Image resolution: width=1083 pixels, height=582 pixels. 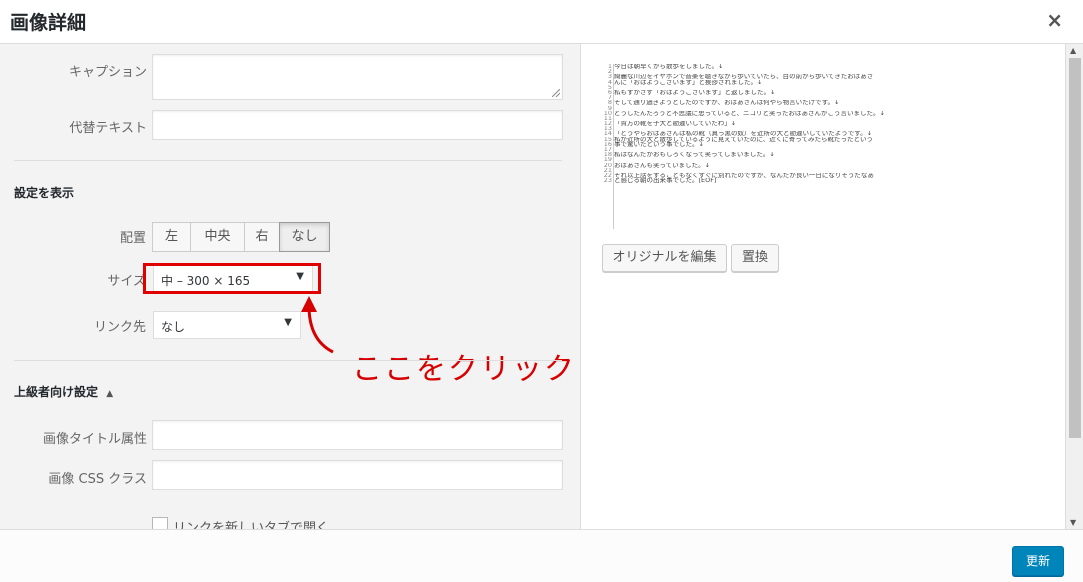 What do you see at coordinates (173, 327) in the screenshot?
I see `link-to-select-value: なし` at bounding box center [173, 327].